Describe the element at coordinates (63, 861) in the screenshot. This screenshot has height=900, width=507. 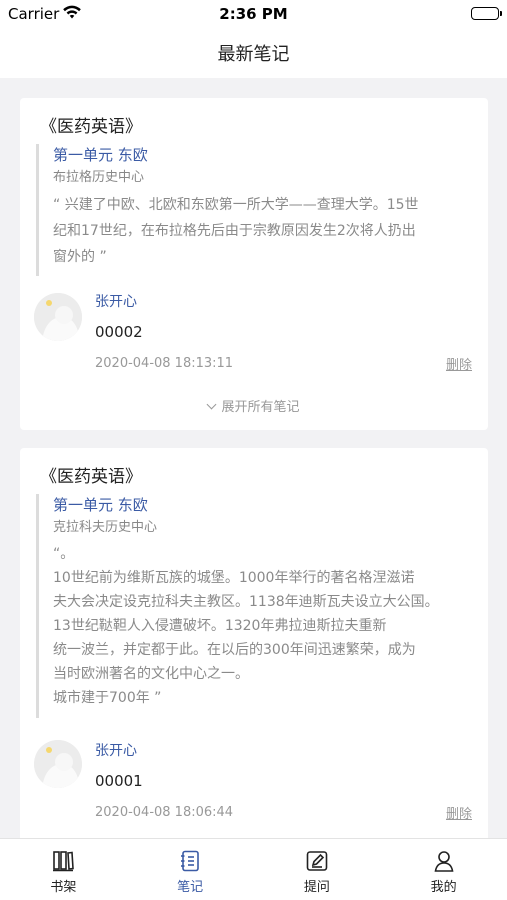
I see `bookshelf-icon` at that location.